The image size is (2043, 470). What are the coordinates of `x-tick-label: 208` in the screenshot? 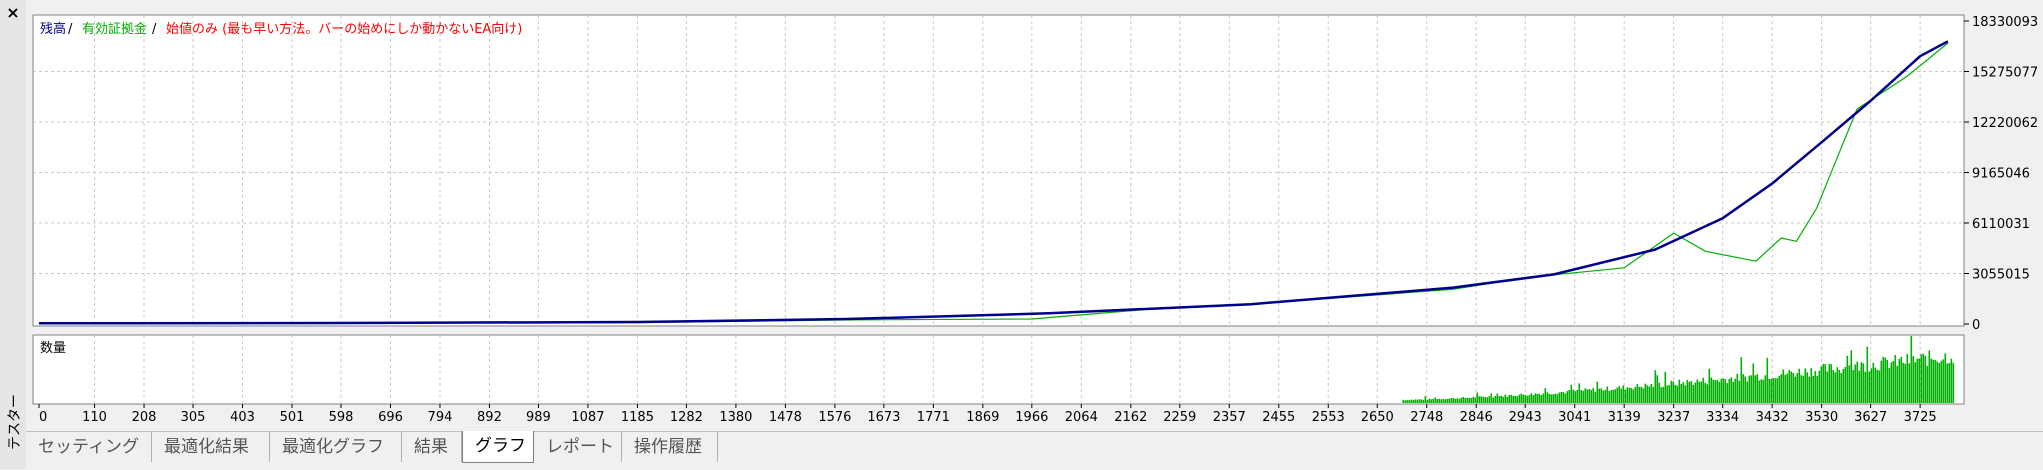 It's located at (144, 417).